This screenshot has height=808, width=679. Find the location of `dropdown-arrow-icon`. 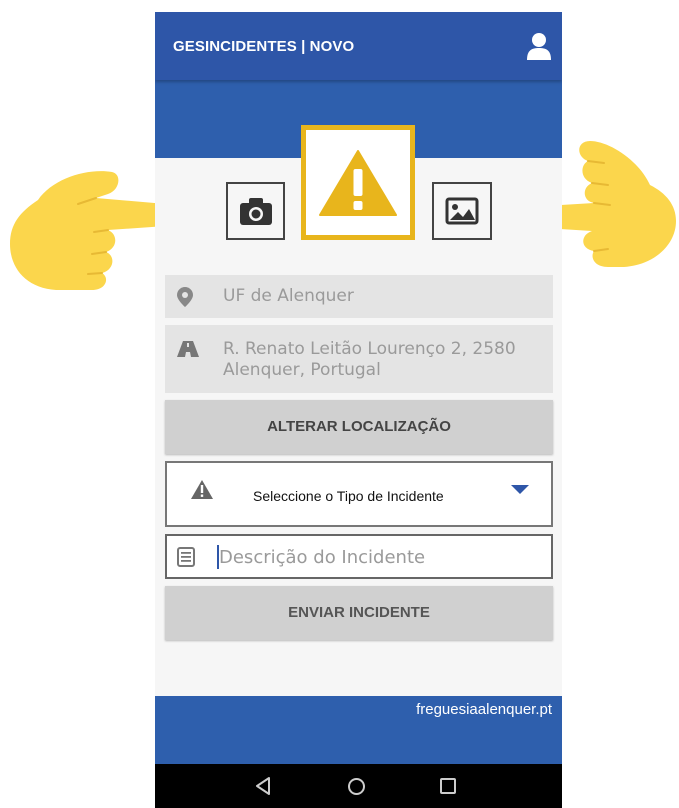

dropdown-arrow-icon is located at coordinates (520, 489).